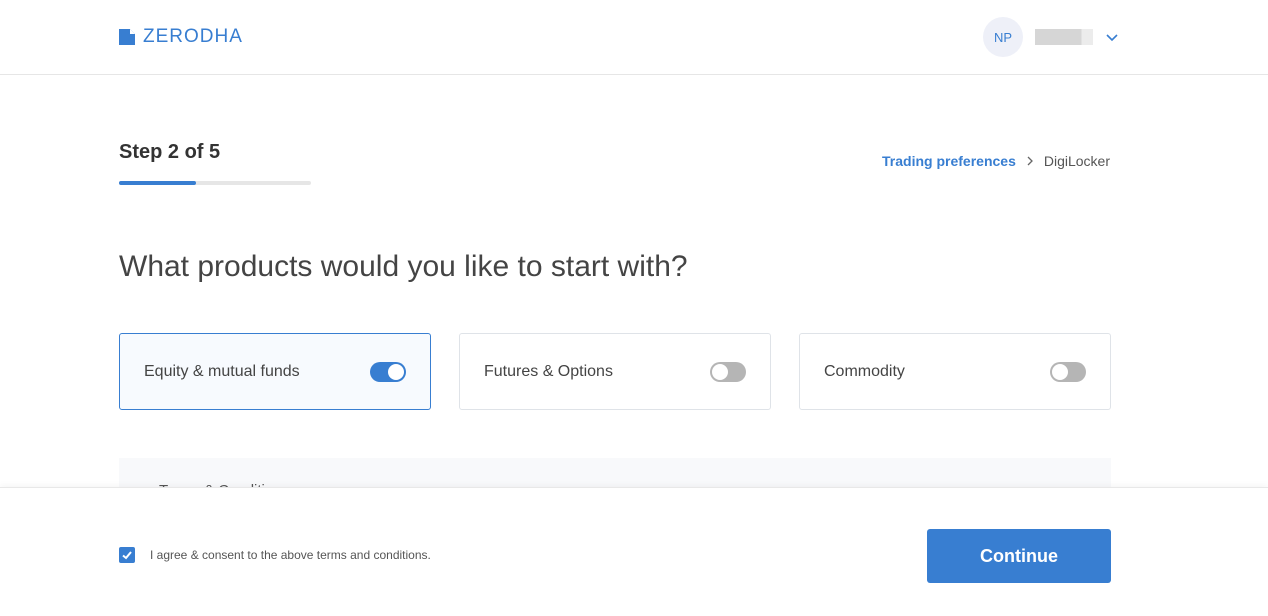  Describe the element at coordinates (864, 371) in the screenshot. I see `product-label: Commodity` at that location.